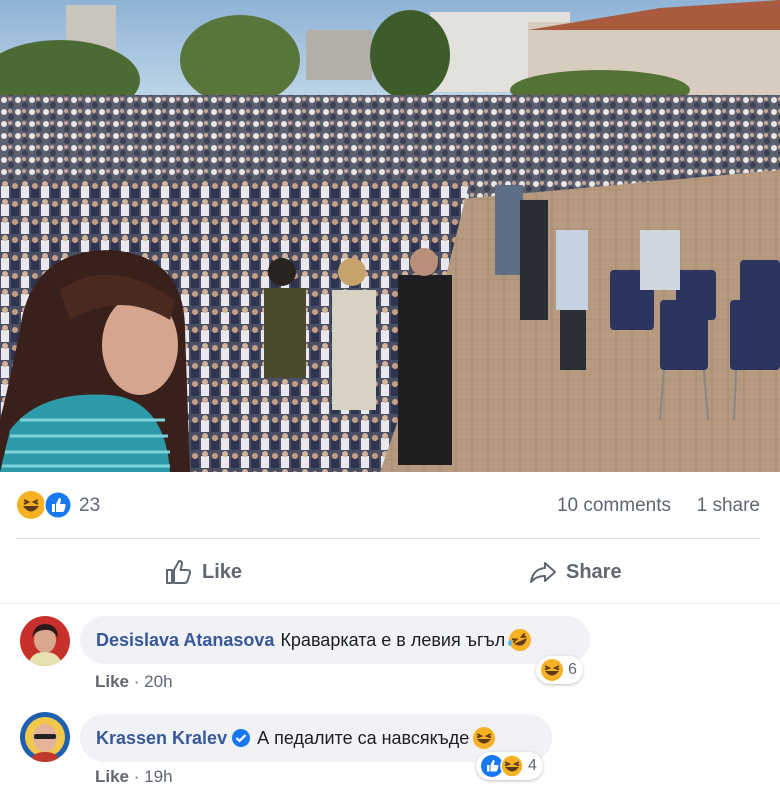  Describe the element at coordinates (390, 603) in the screenshot. I see `section-separator` at that location.